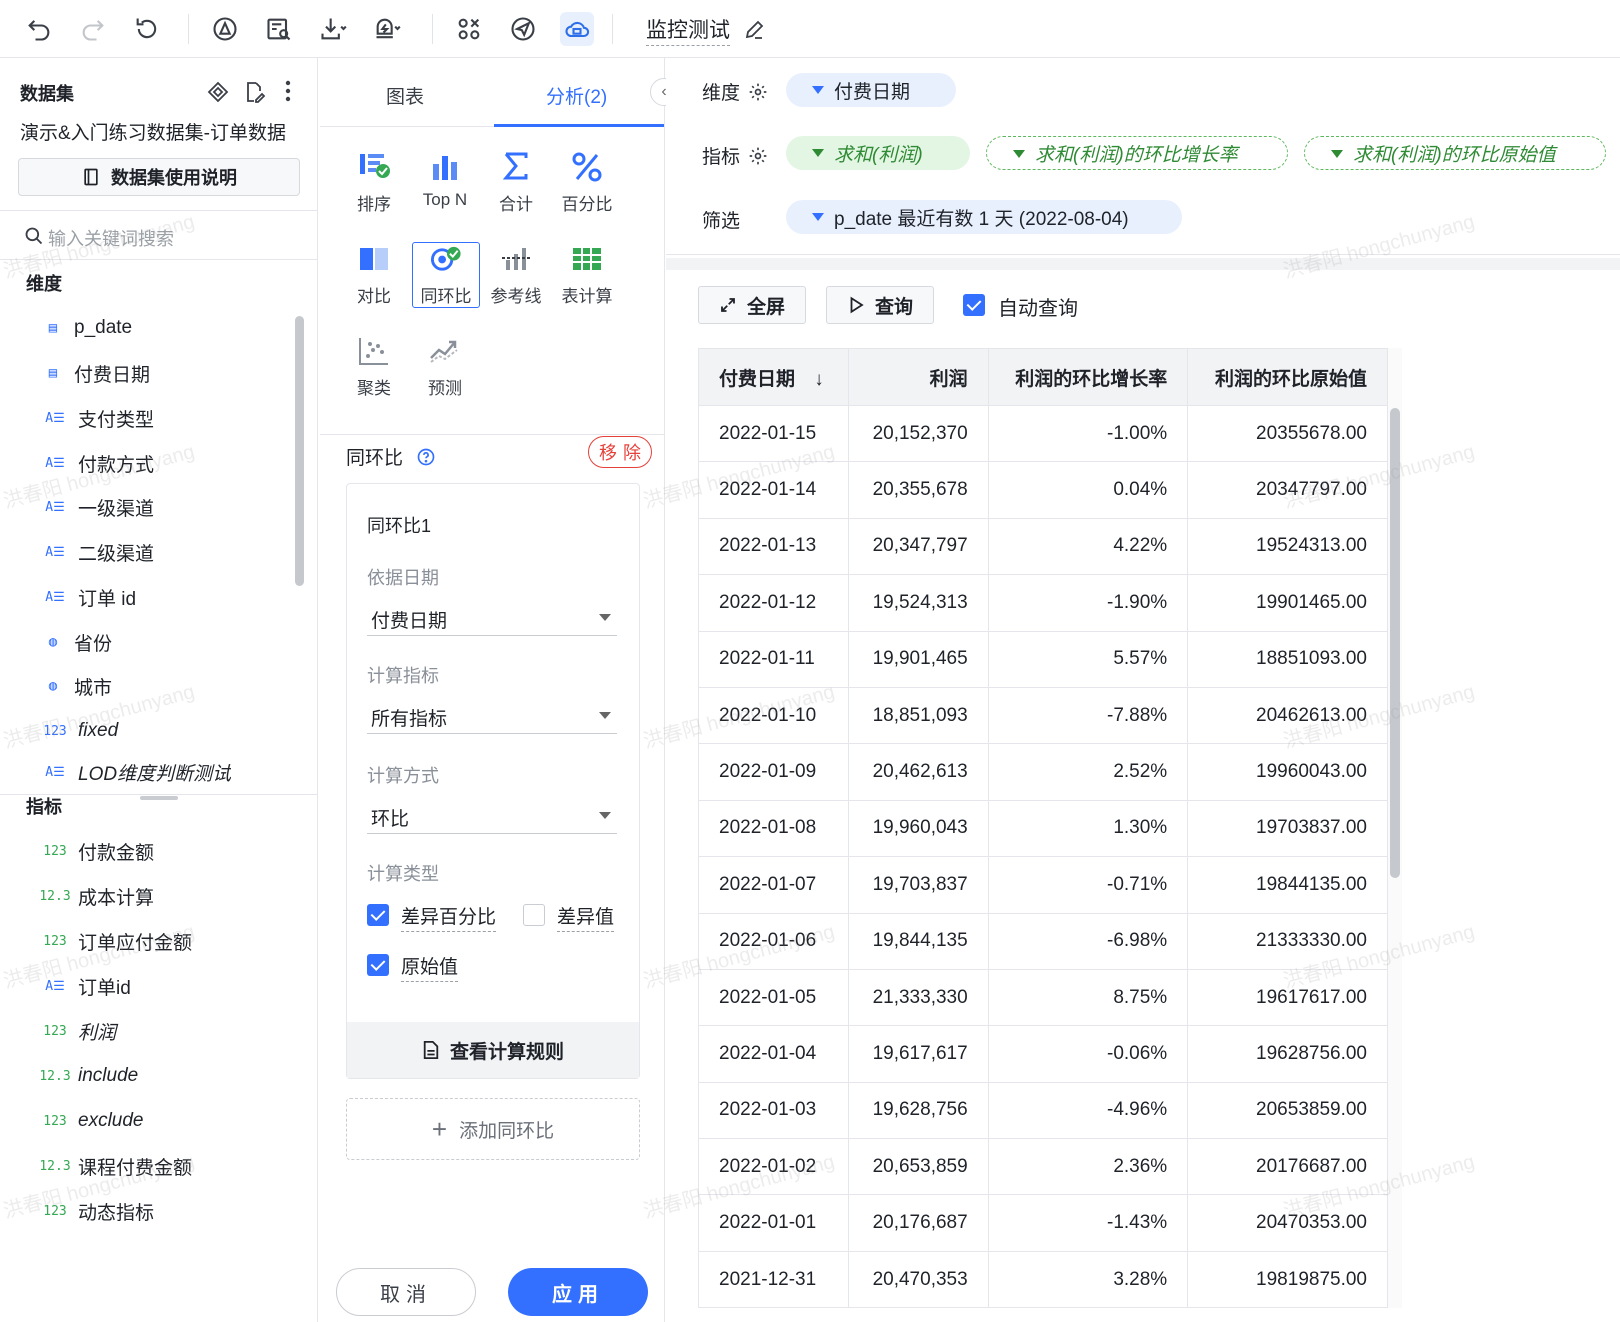  What do you see at coordinates (426, 457) in the screenshot?
I see `help-icon` at bounding box center [426, 457].